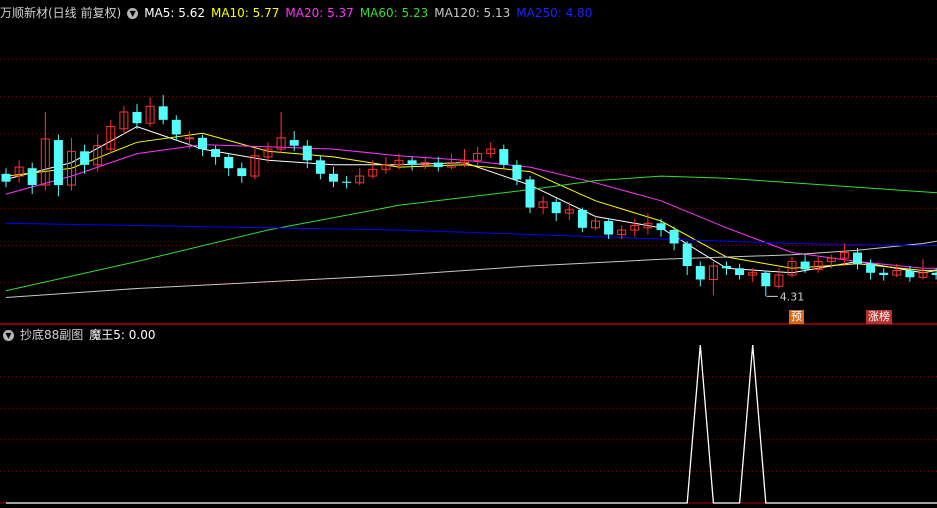  What do you see at coordinates (879, 317) in the screenshot?
I see `limit-tag: 涨榜` at bounding box center [879, 317].